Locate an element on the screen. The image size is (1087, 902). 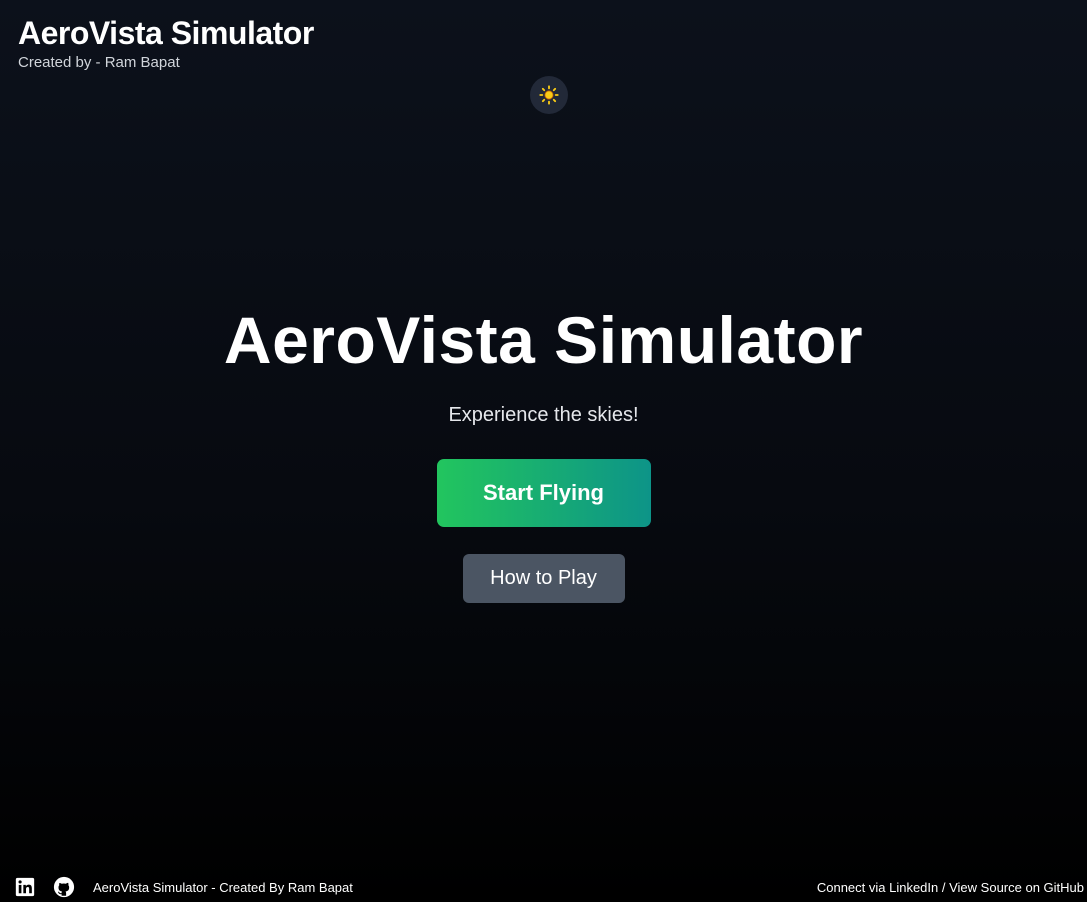
sun-icon is located at coordinates (549, 95).